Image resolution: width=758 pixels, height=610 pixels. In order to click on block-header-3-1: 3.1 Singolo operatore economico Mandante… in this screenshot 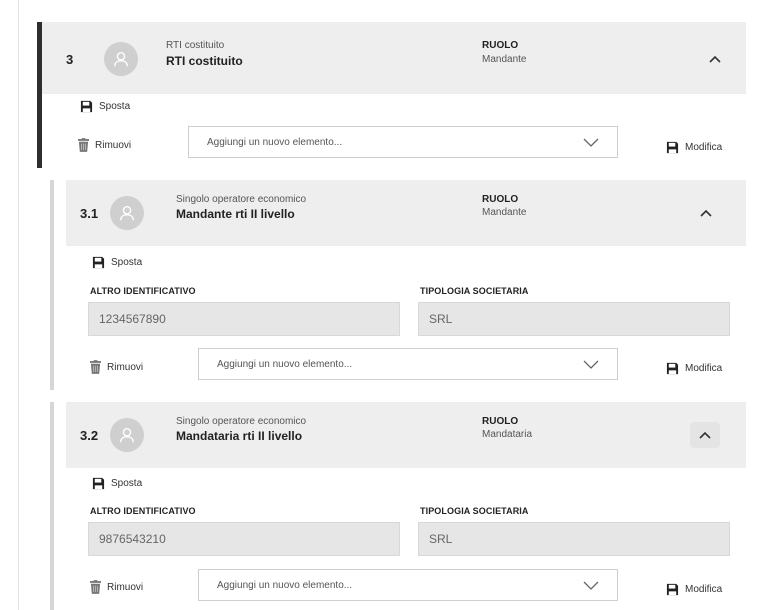, I will do `click(406, 213)`.